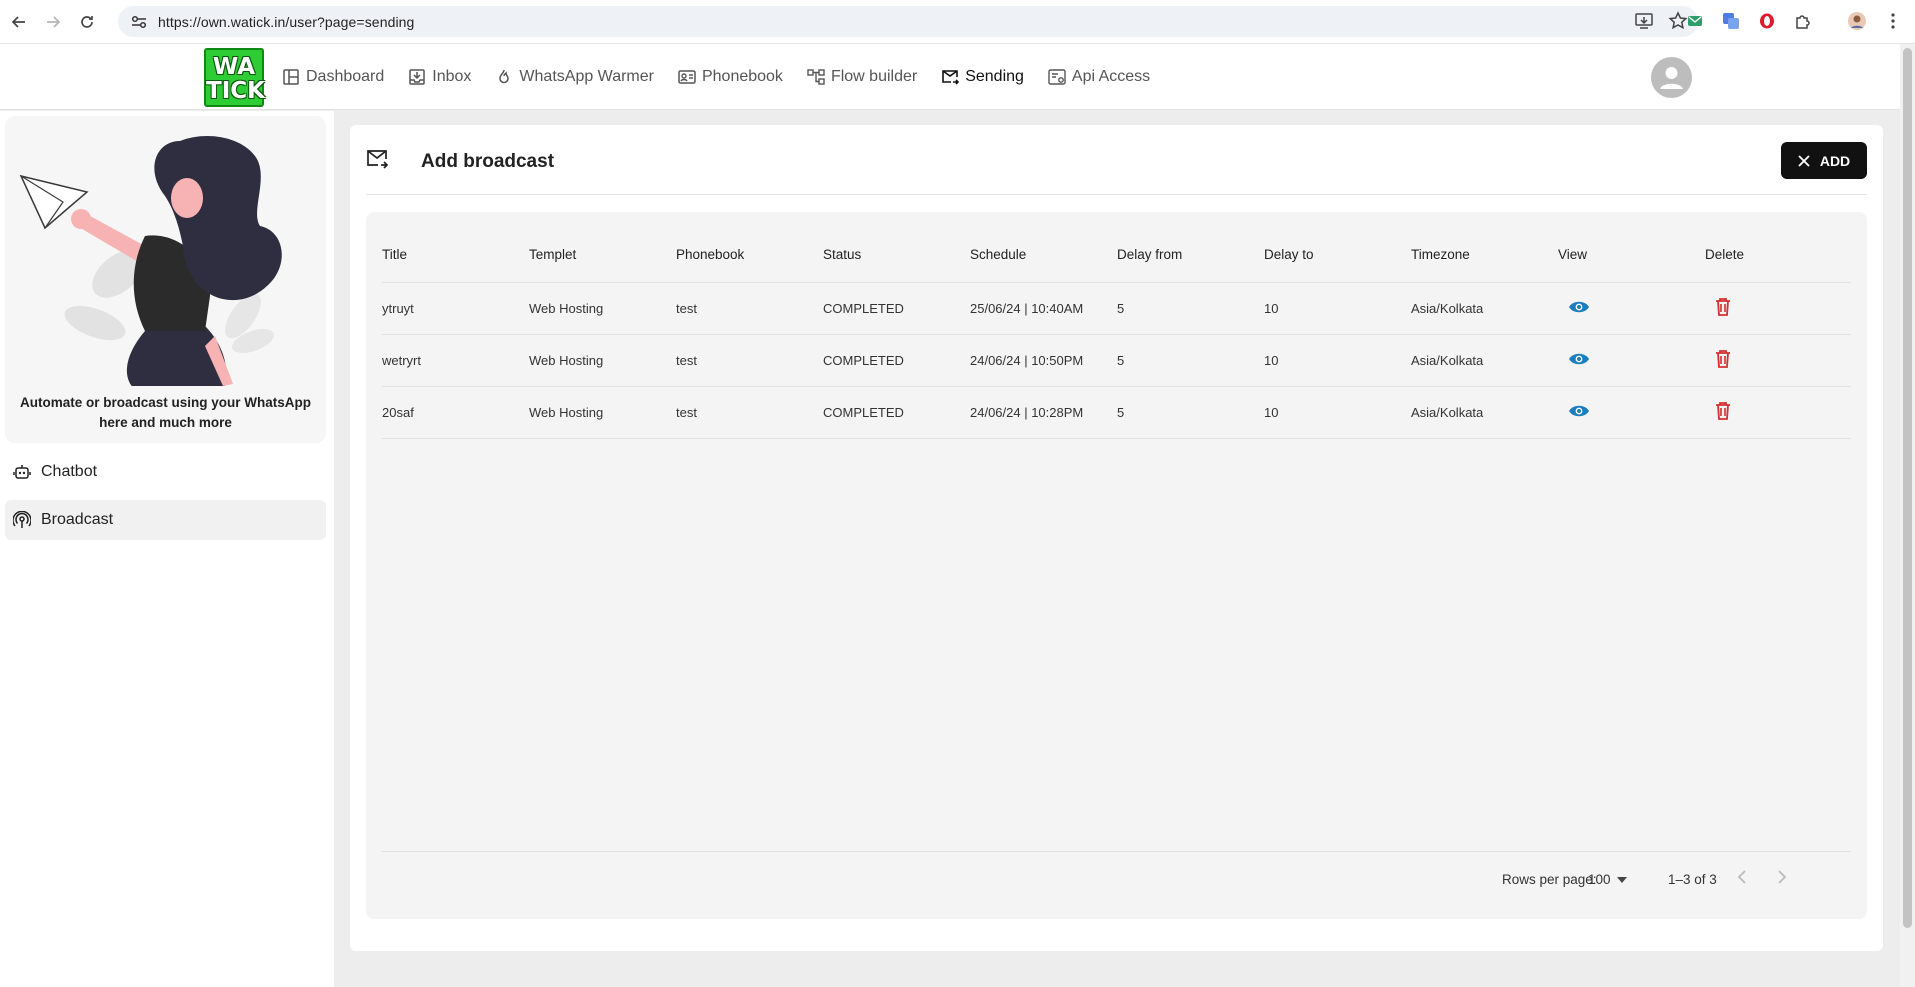  What do you see at coordinates (896, 254) in the screenshot?
I see `column-header-status: Status` at bounding box center [896, 254].